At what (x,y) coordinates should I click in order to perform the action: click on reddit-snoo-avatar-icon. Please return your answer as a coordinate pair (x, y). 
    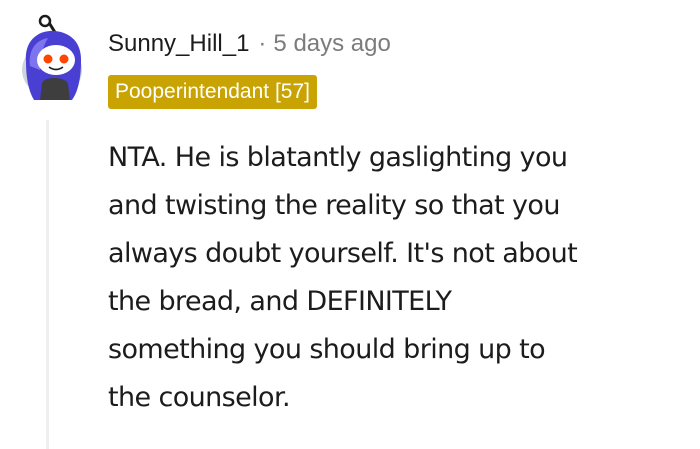
    Looking at the image, I should click on (52, 57).